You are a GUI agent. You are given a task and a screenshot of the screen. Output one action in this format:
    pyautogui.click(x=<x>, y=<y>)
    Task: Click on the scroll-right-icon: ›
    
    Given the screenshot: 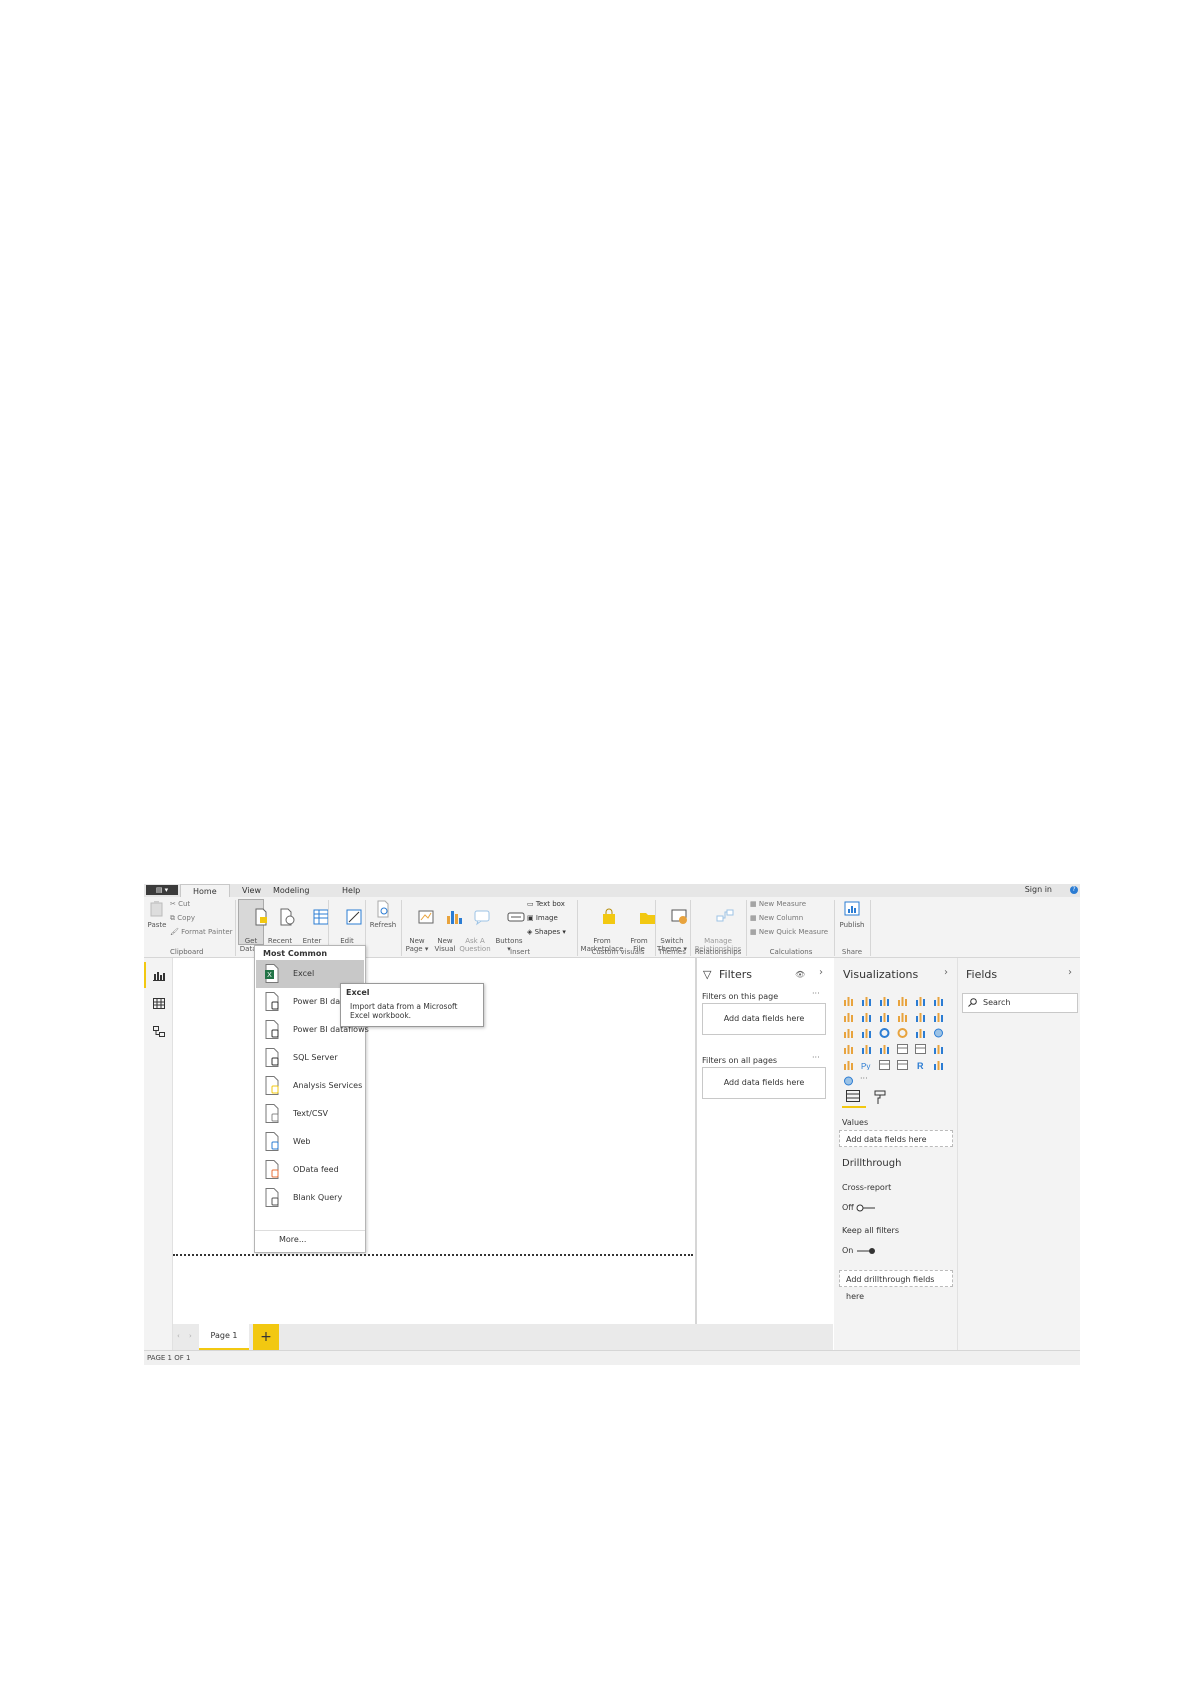 What is the action you would take?
    pyautogui.click(x=190, y=1336)
    